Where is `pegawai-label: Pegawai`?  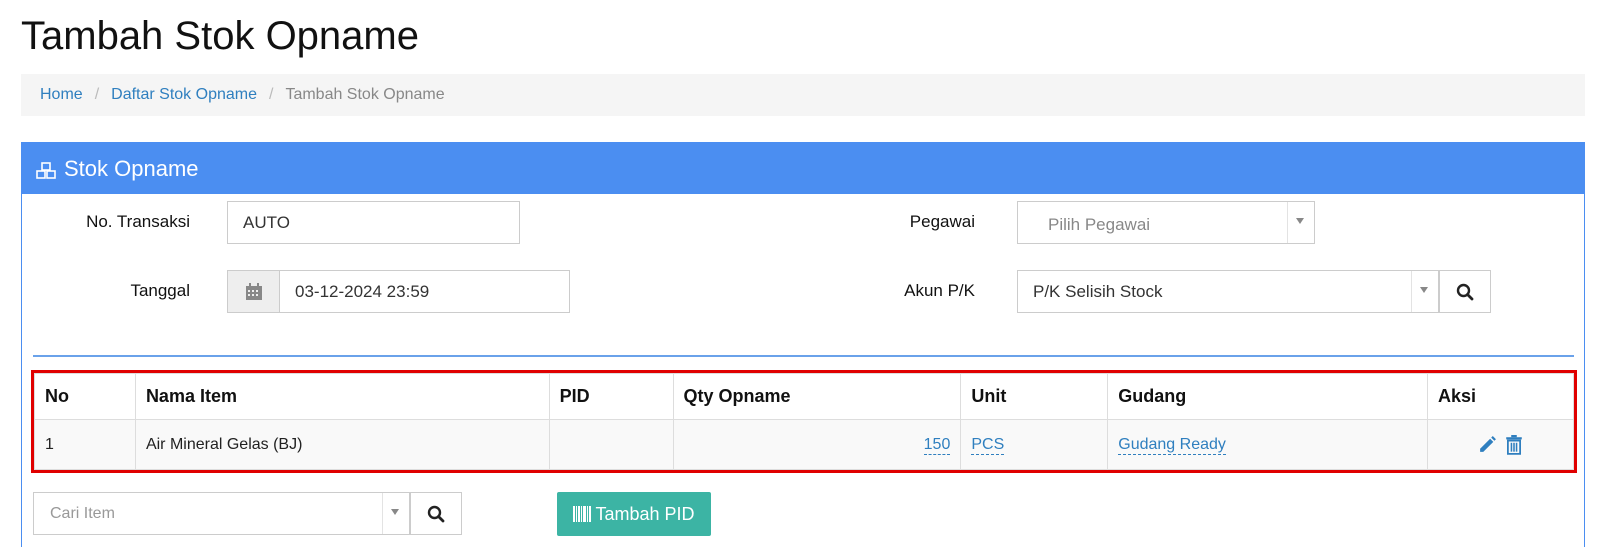 pegawai-label: Pegawai is located at coordinates (942, 221).